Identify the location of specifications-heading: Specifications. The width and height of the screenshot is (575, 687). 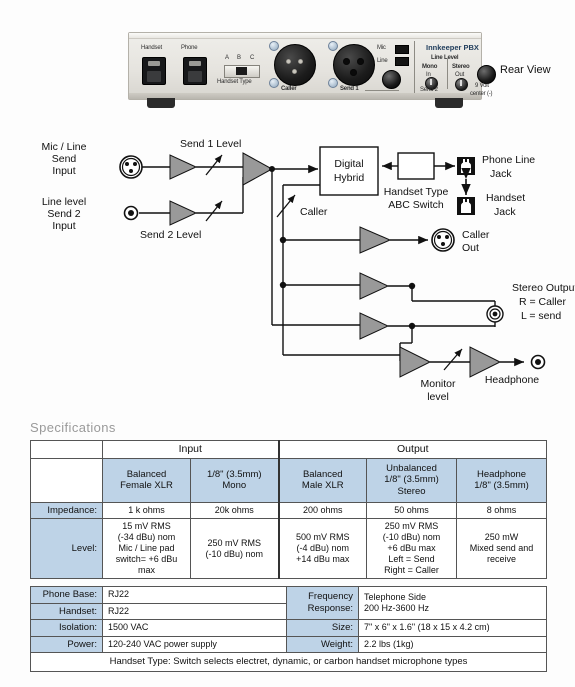
(73, 427).